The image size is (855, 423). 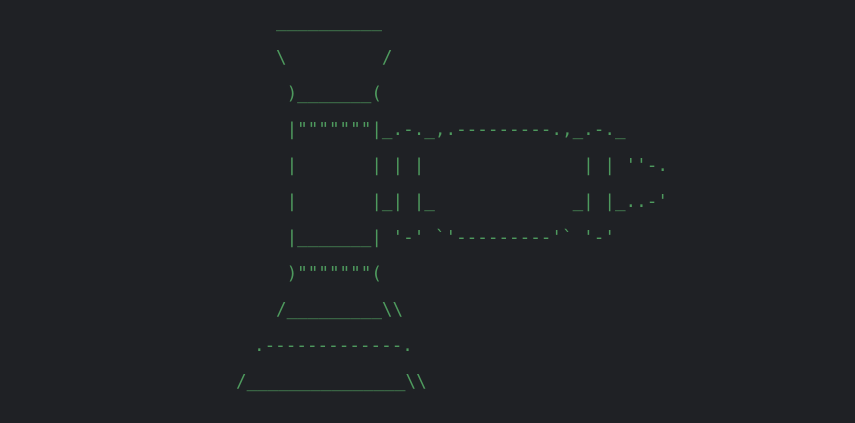 I want to click on ascii-line-7: |_______| '-' `'---------'` '-', so click(x=445, y=238).